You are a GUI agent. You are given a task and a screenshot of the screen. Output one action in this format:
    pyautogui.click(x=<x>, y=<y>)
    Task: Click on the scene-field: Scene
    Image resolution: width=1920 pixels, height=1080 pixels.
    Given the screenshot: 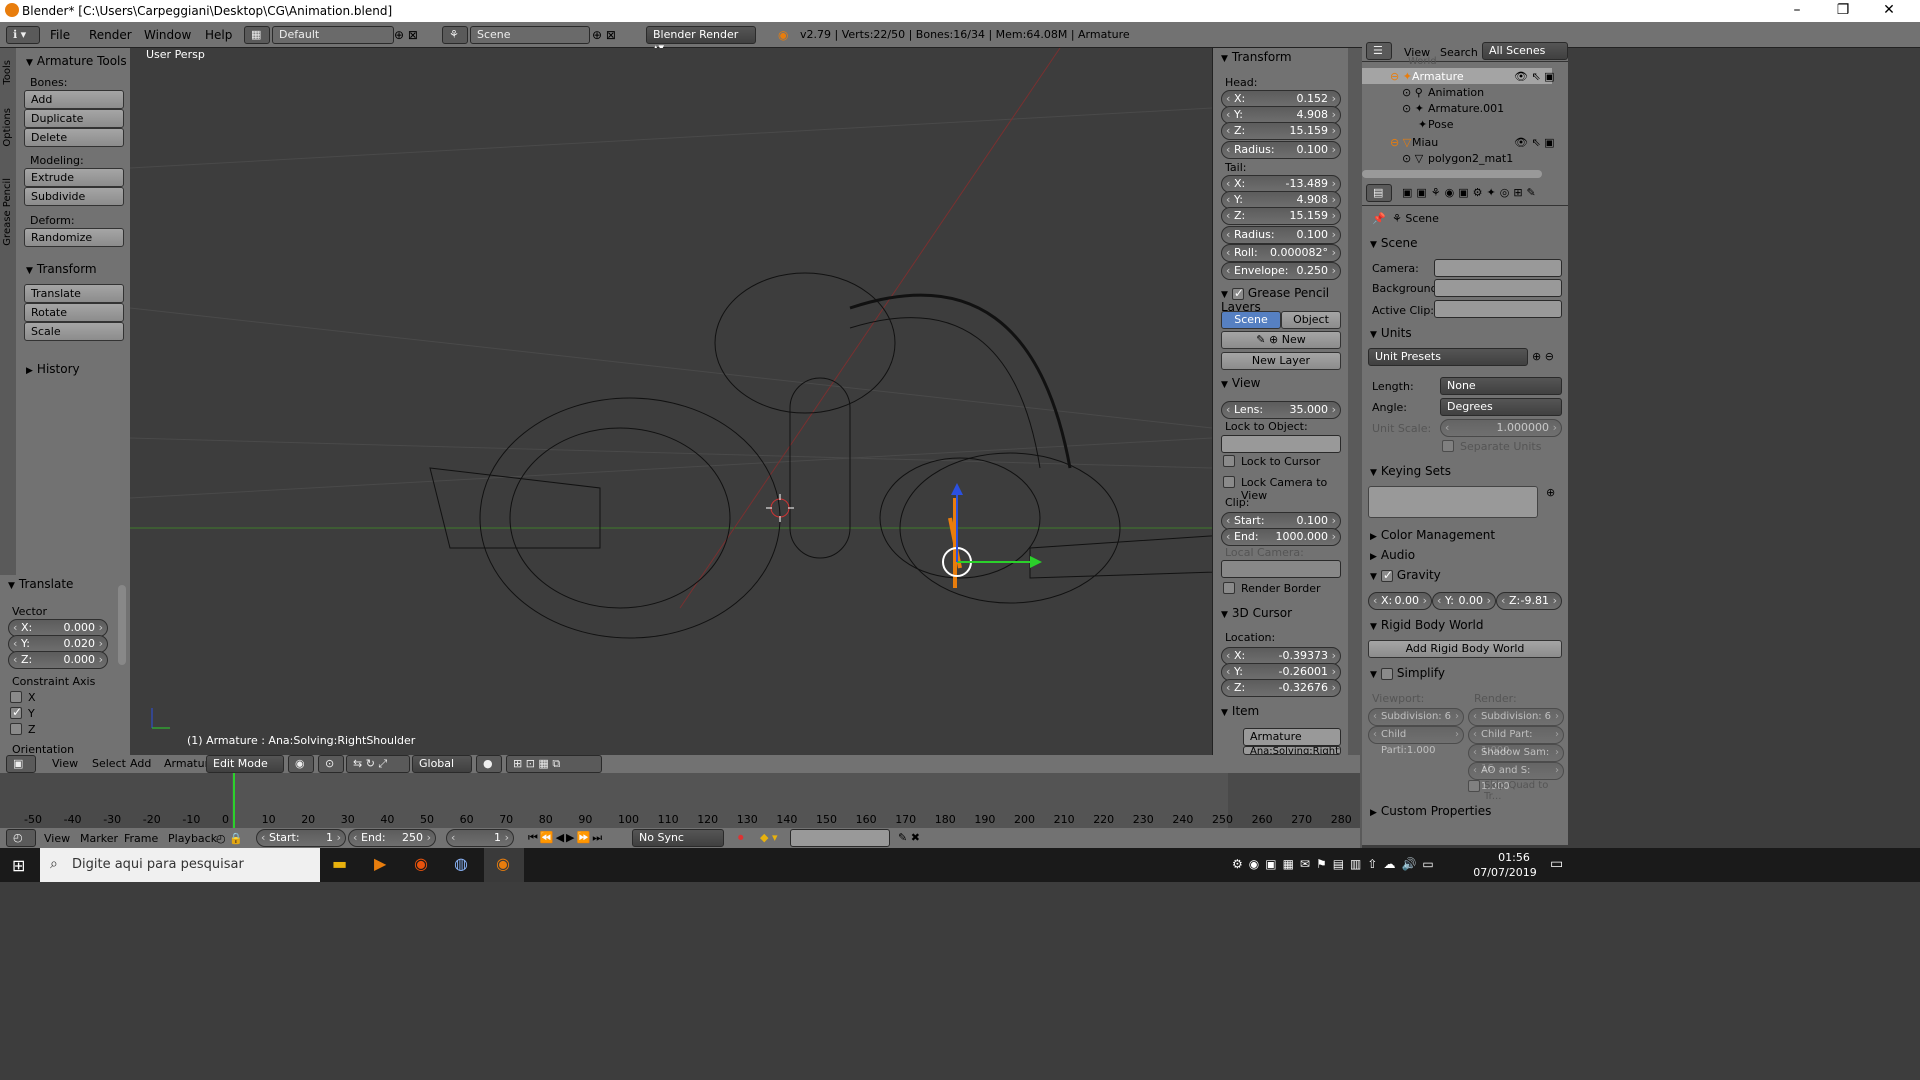 What is the action you would take?
    pyautogui.click(x=530, y=35)
    